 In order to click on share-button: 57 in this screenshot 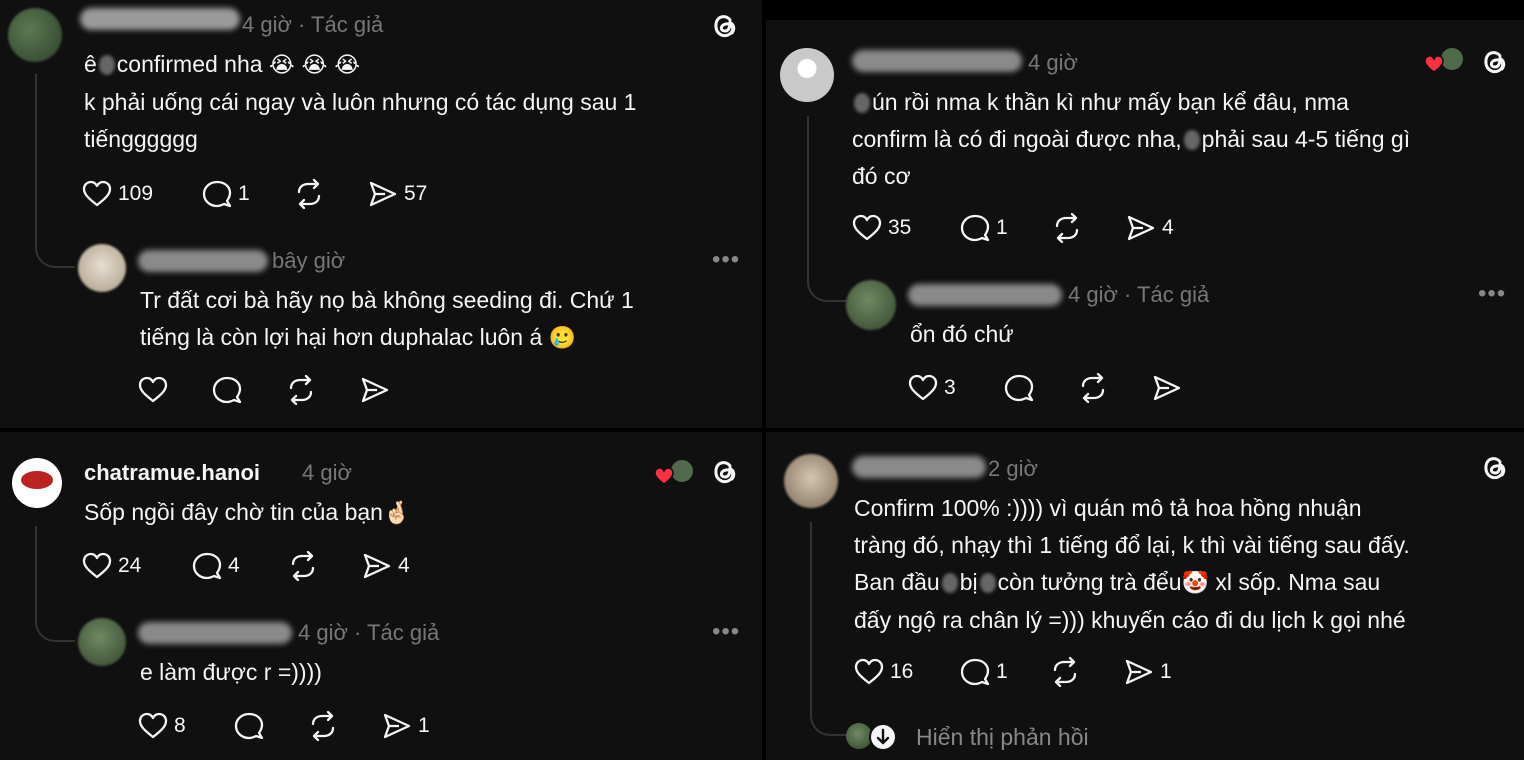, I will do `click(397, 194)`.